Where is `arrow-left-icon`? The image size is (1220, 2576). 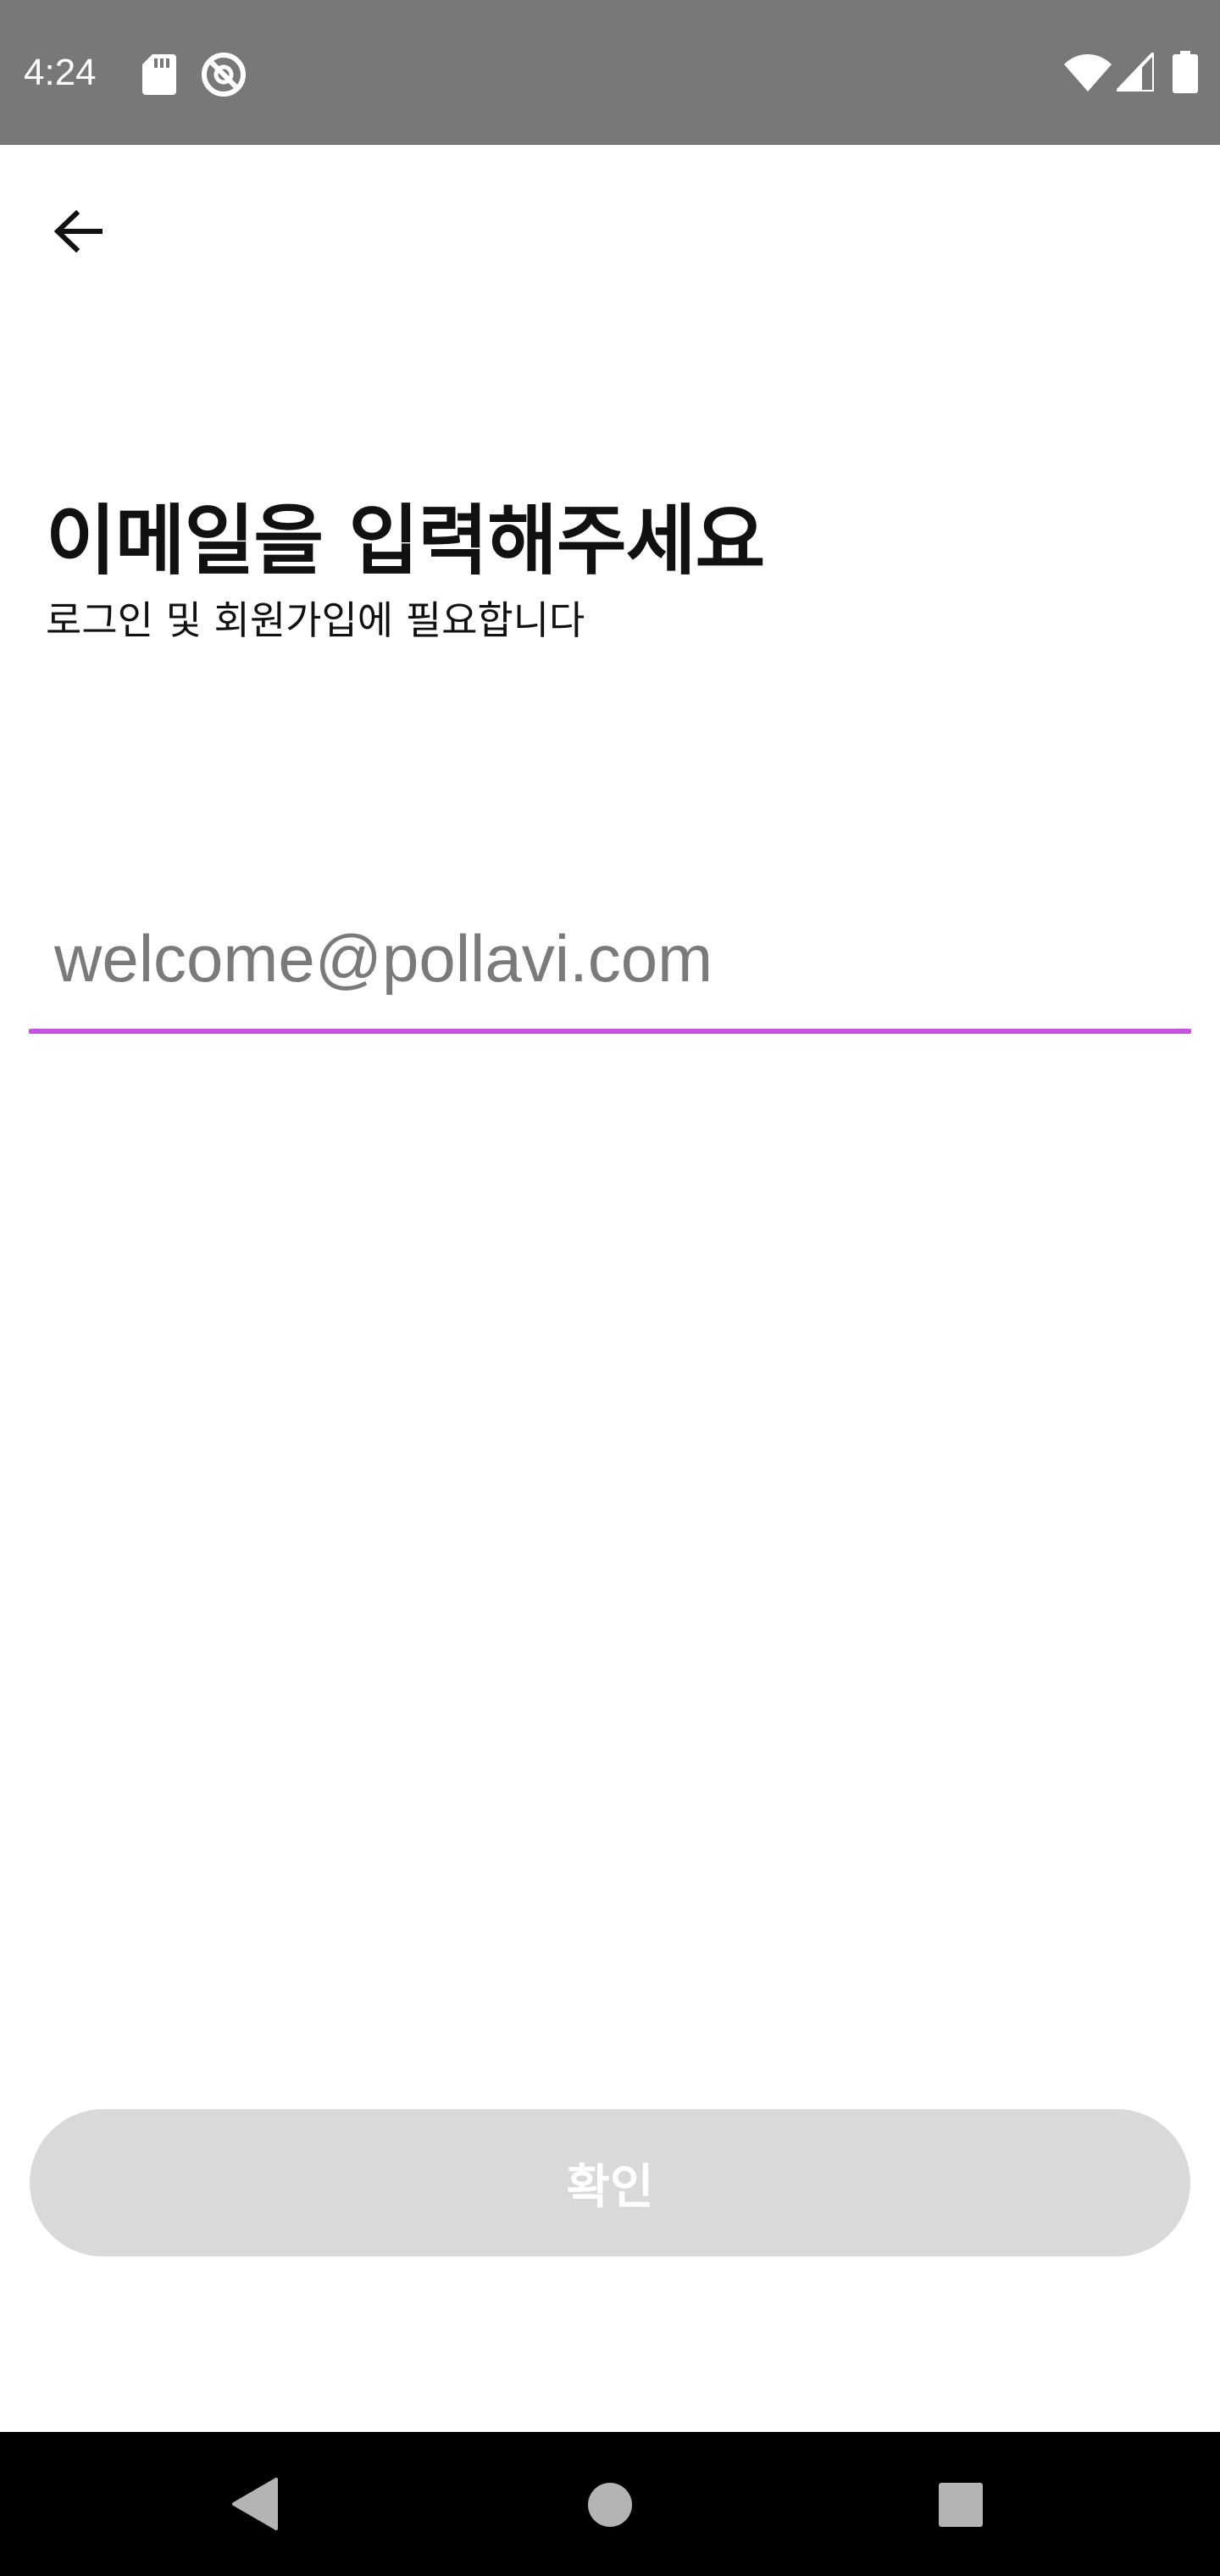
arrow-left-icon is located at coordinates (78, 231).